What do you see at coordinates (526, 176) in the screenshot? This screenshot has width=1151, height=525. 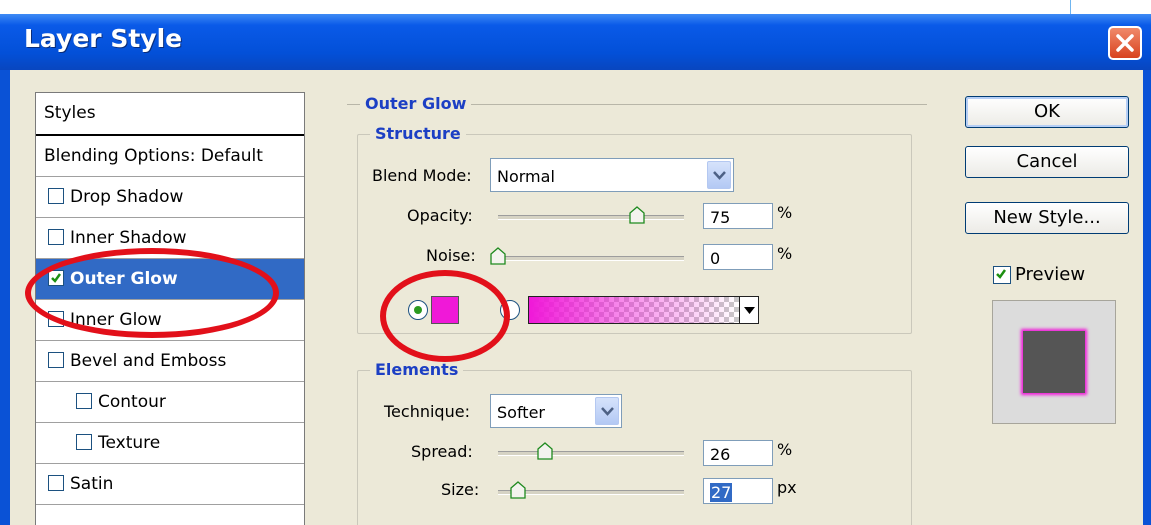 I see `blend-mode-value: Normal` at bounding box center [526, 176].